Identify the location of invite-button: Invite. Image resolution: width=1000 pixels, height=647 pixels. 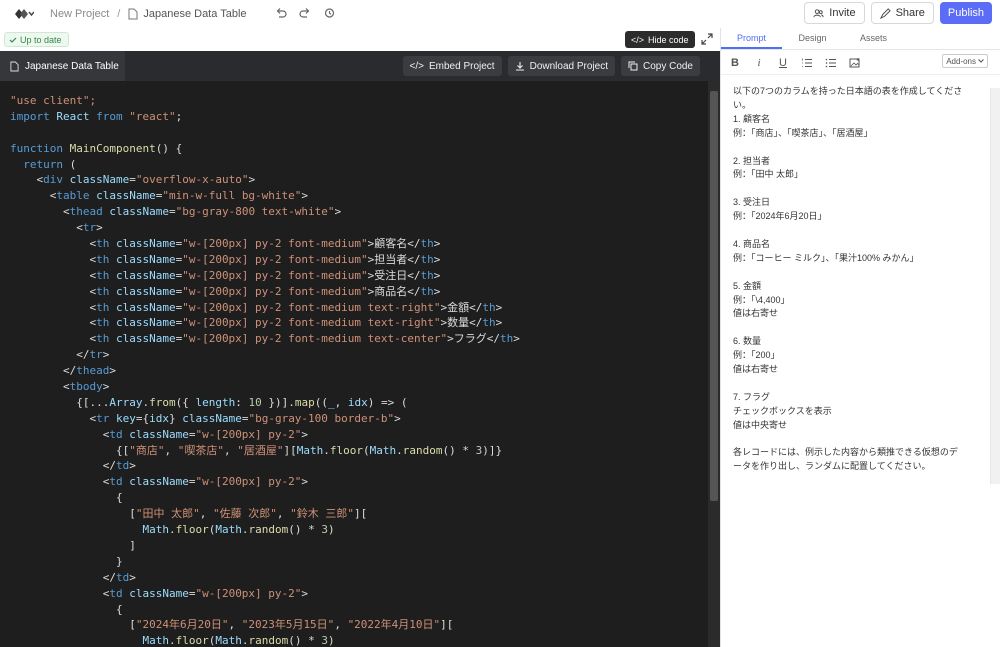
(834, 13).